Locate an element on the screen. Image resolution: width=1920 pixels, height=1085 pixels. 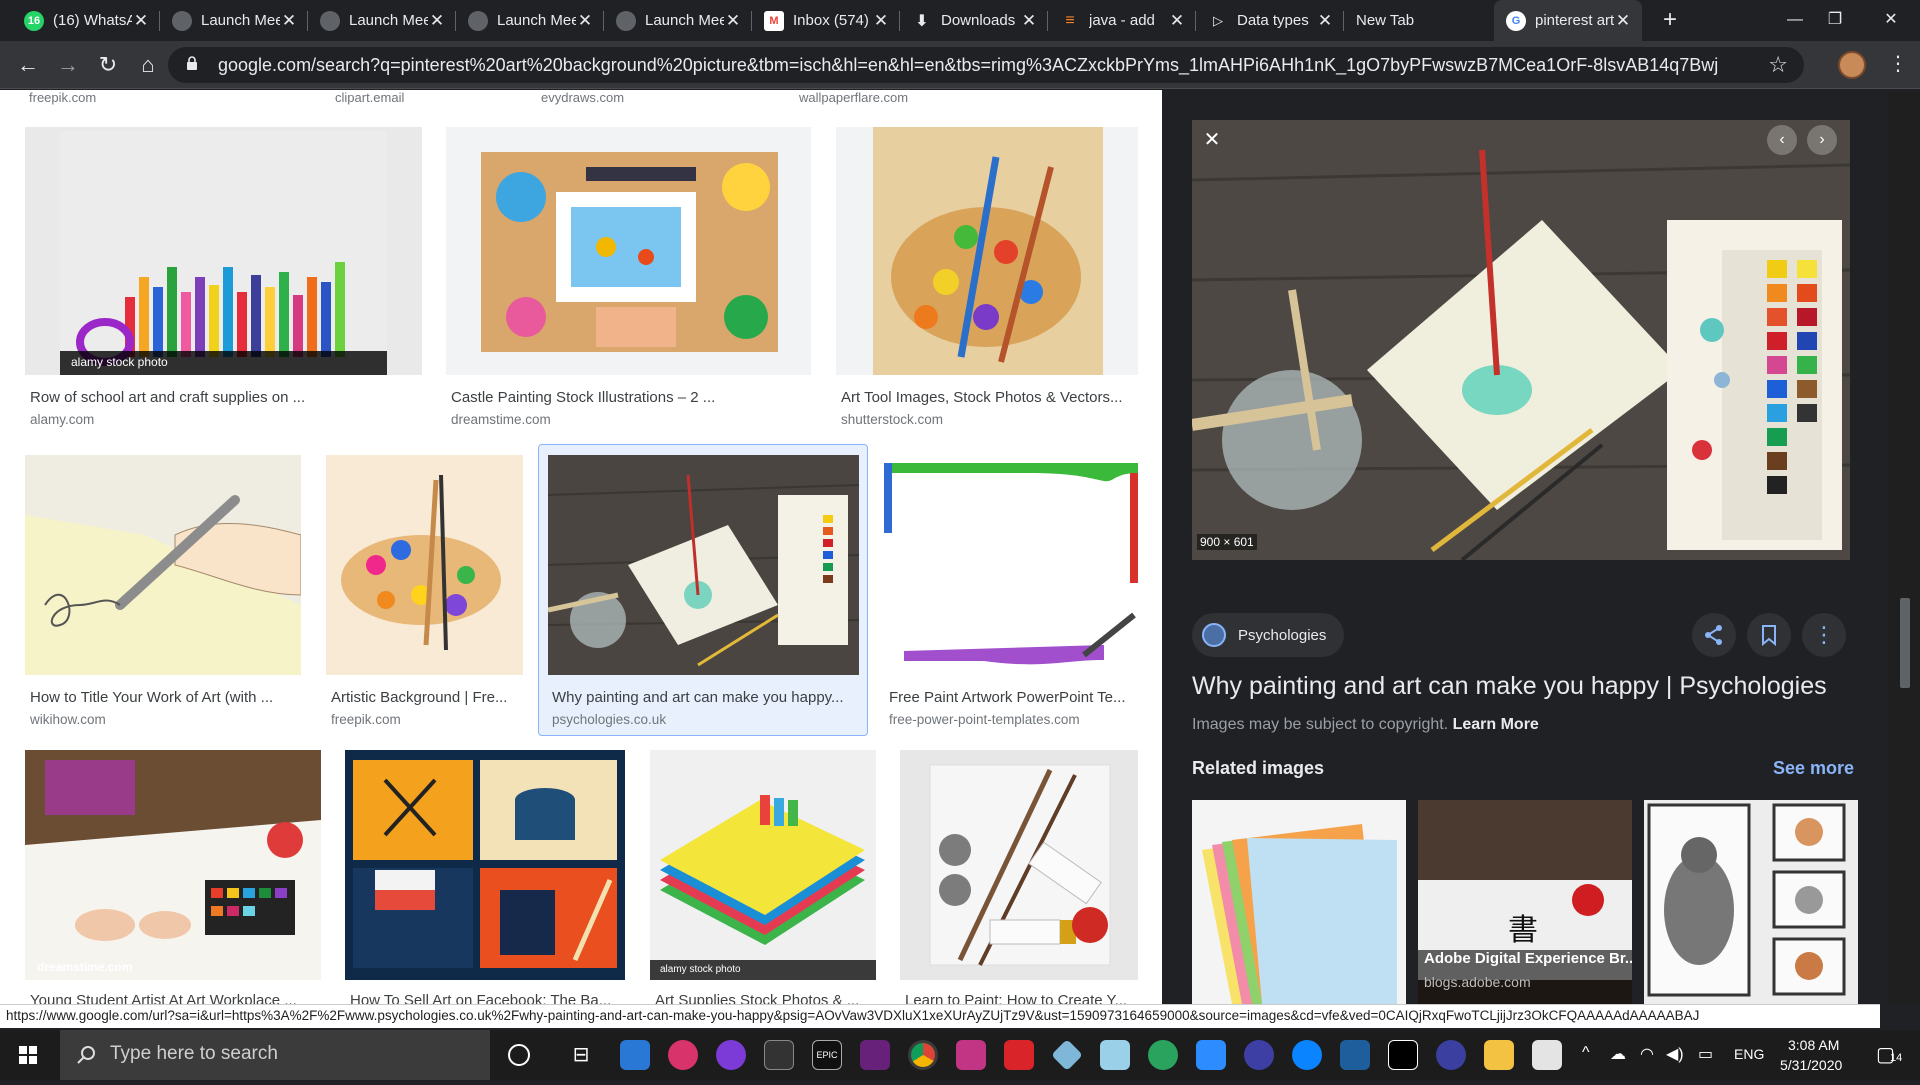
clock-date: 5/31/2020 is located at coordinates (1811, 1065).